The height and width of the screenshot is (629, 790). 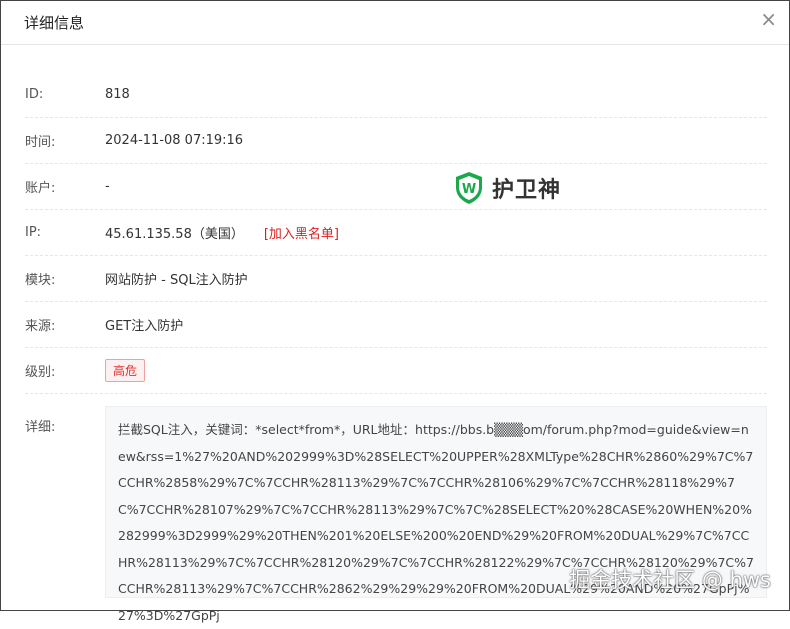 What do you see at coordinates (396, 187) in the screenshot?
I see `field-account: 账户: -` at bounding box center [396, 187].